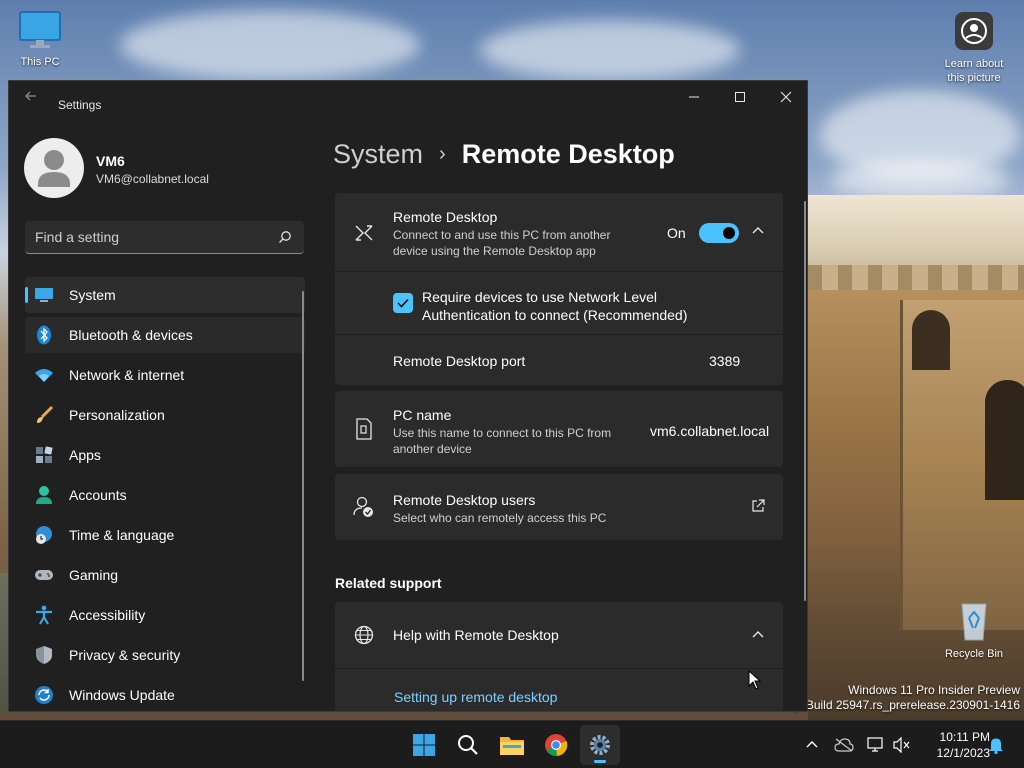  What do you see at coordinates (165, 694) in the screenshot?
I see `sidebar-item-windows-update: Windows Update` at bounding box center [165, 694].